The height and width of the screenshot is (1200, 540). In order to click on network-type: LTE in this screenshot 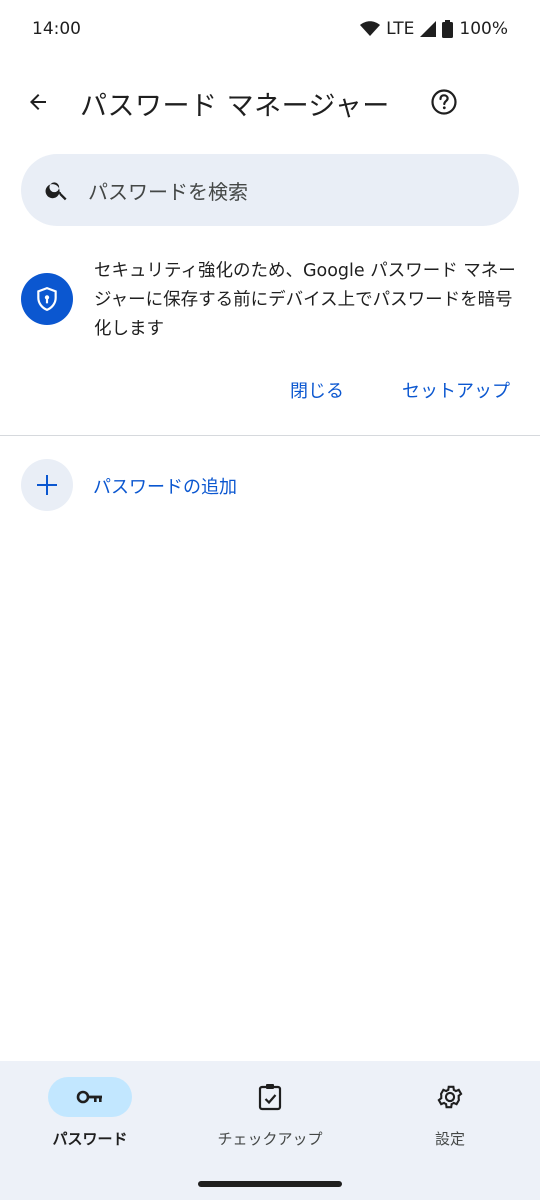, I will do `click(400, 29)`.